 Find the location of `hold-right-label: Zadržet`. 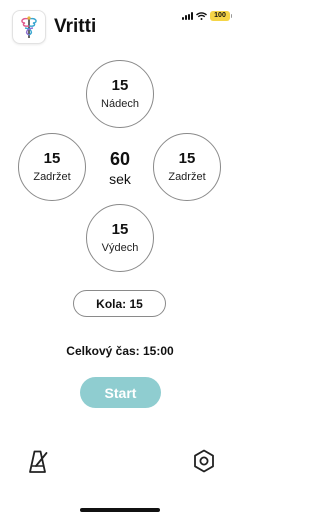

hold-right-label: Zadržet is located at coordinates (187, 177).